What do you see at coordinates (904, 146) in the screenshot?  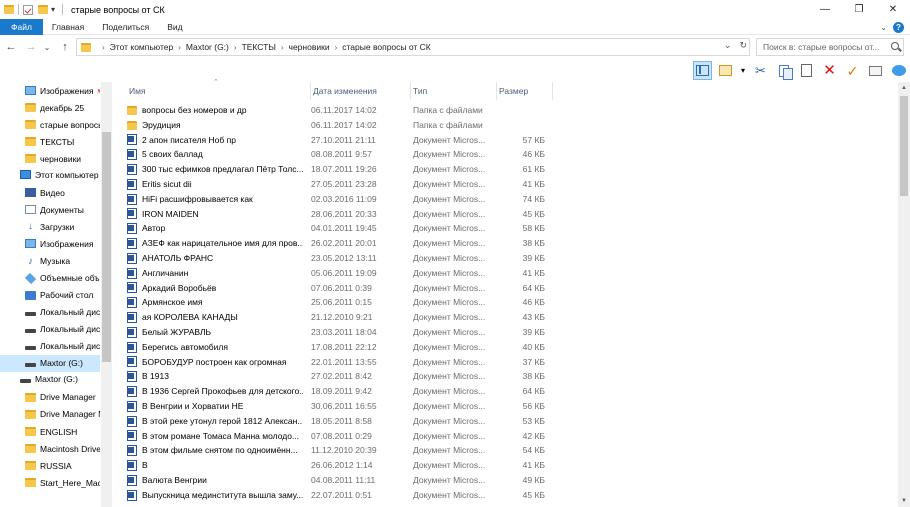 I see `scroll-thumb` at bounding box center [904, 146].